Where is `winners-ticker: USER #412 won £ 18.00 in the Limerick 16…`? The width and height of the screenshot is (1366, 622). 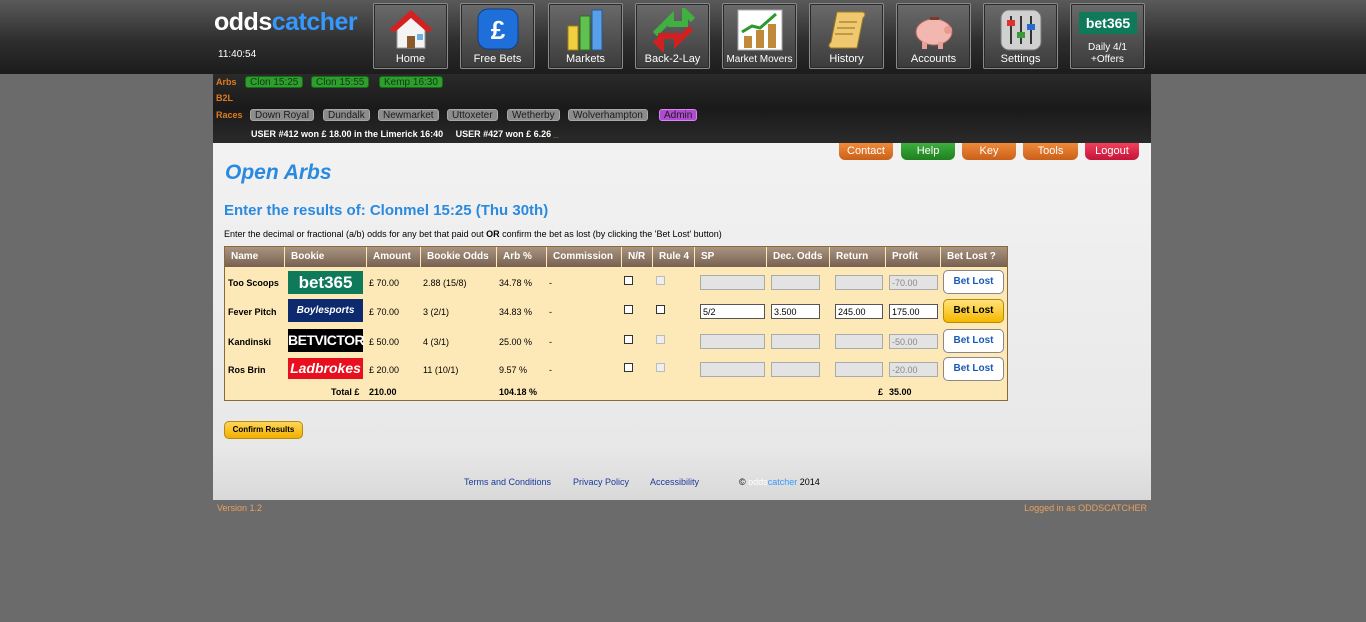 winners-ticker: USER #412 won £ 18.00 in the Limerick 16… is located at coordinates (405, 134).